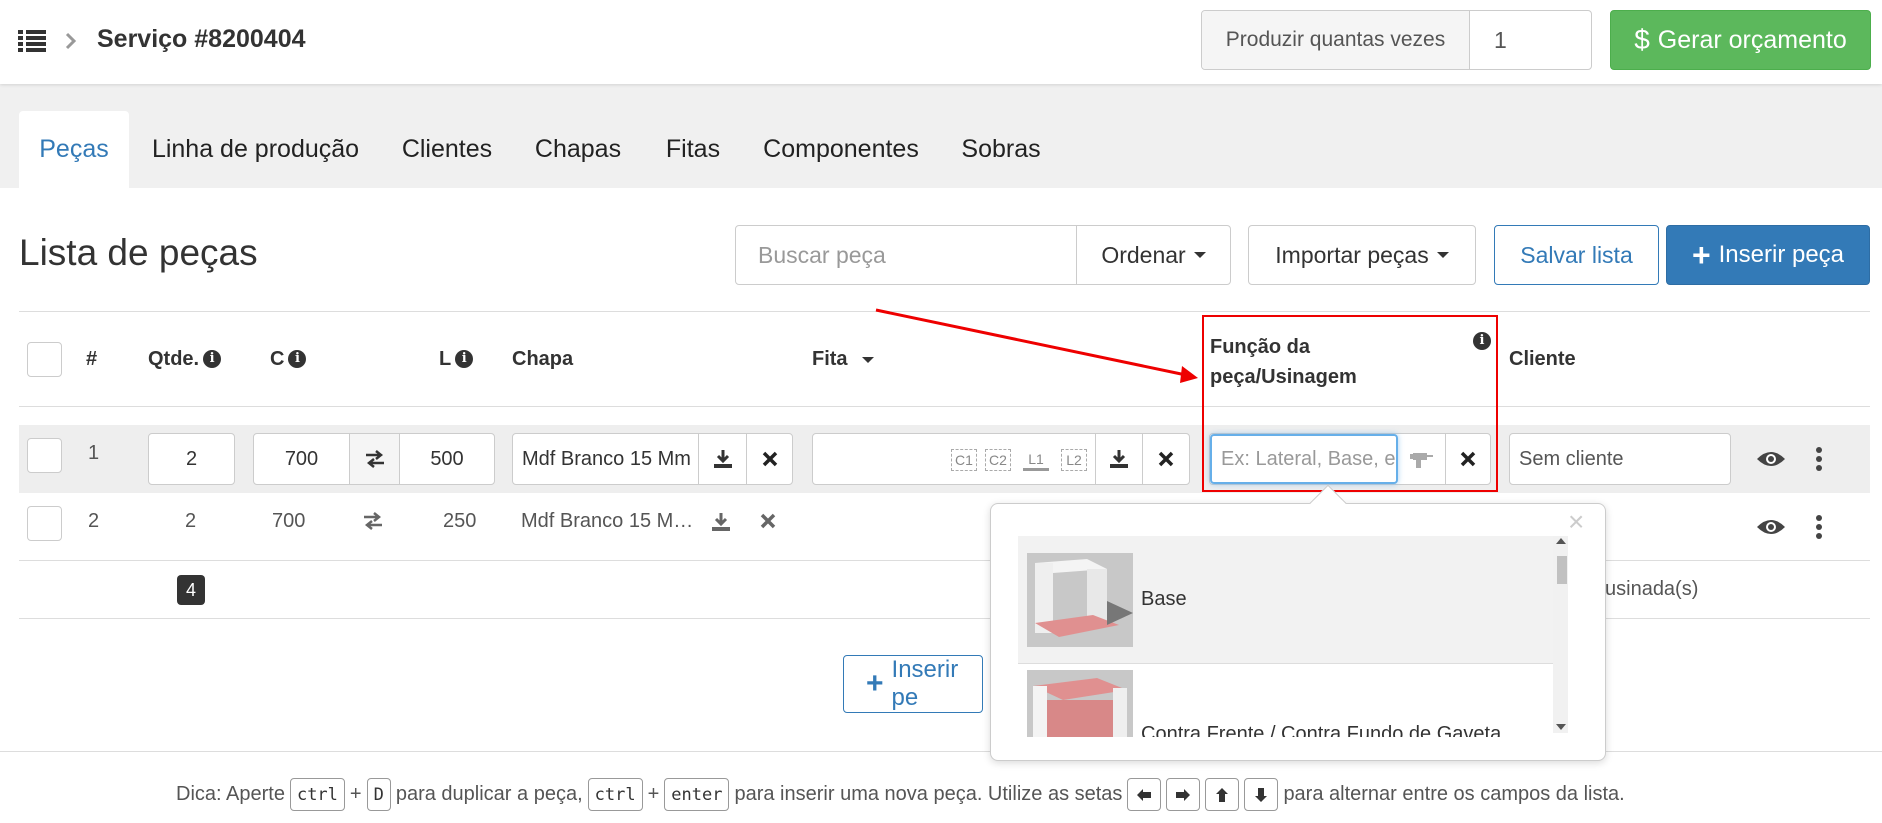  Describe the element at coordinates (1530, 40) in the screenshot. I see `produce-times-input: 1` at that location.